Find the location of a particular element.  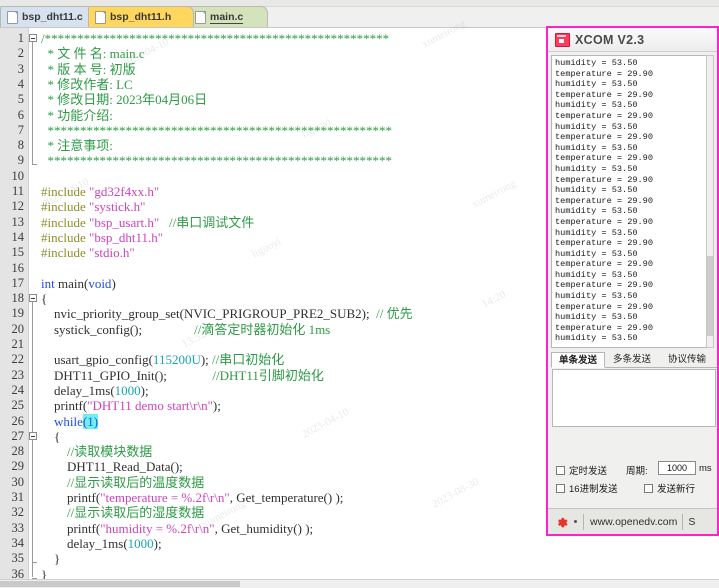

line-number: 34 is located at coordinates (18, 542).